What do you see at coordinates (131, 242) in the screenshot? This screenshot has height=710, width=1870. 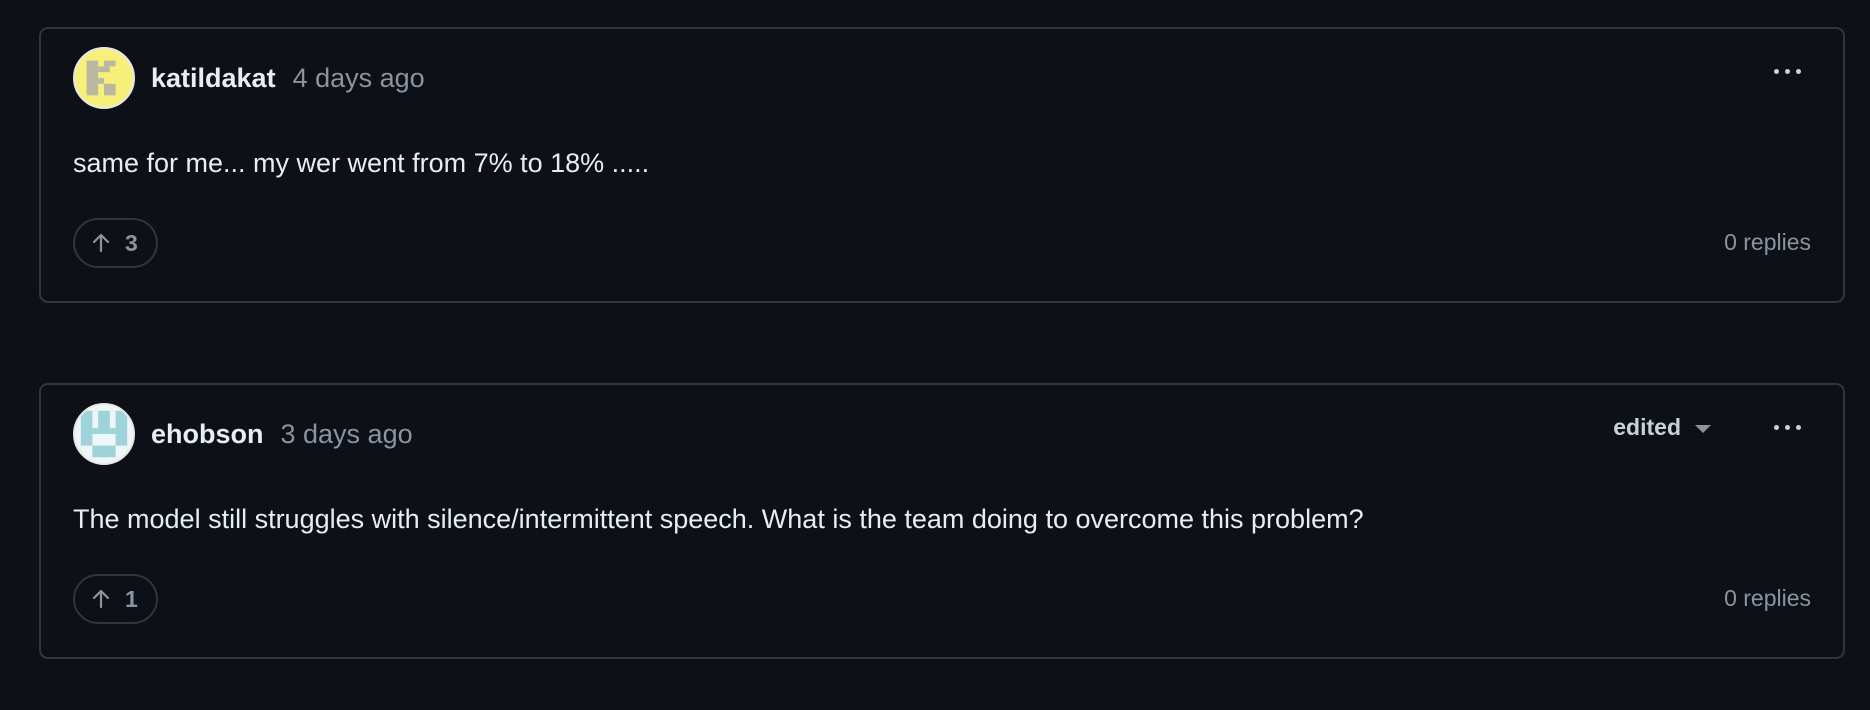 I see `upvote-count: 3` at bounding box center [131, 242].